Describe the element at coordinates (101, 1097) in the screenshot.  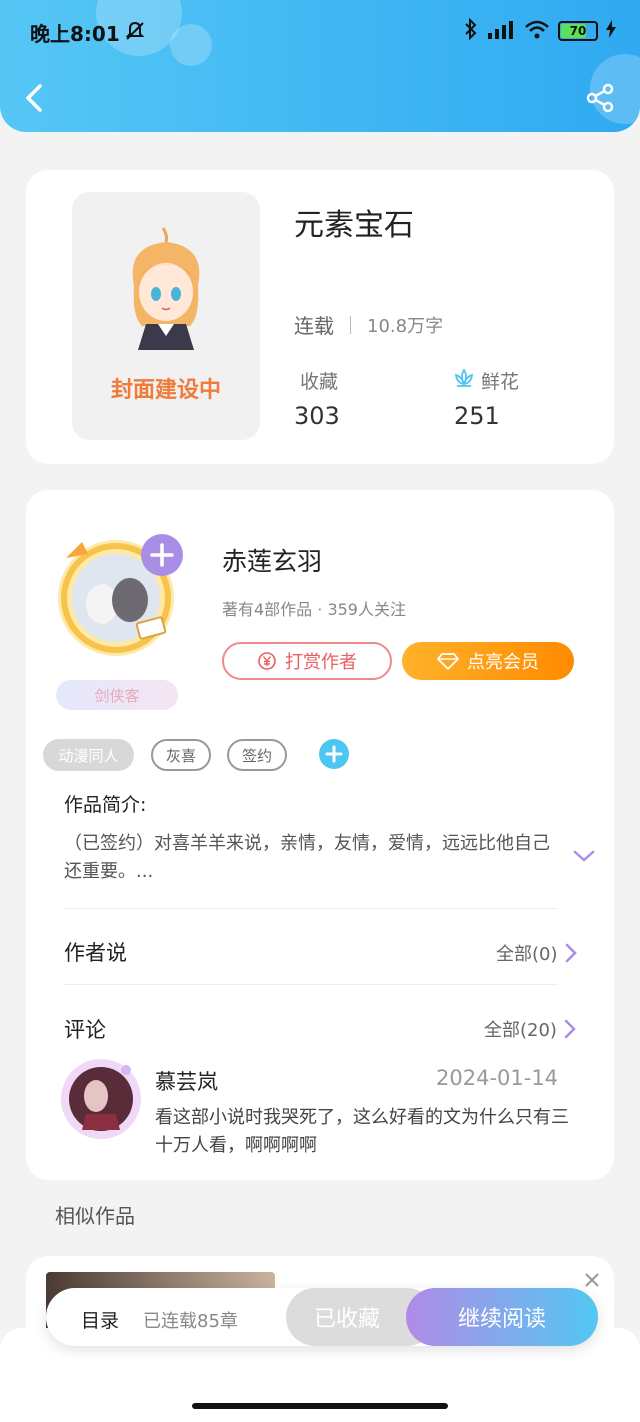
I see `commenter-avatar` at that location.